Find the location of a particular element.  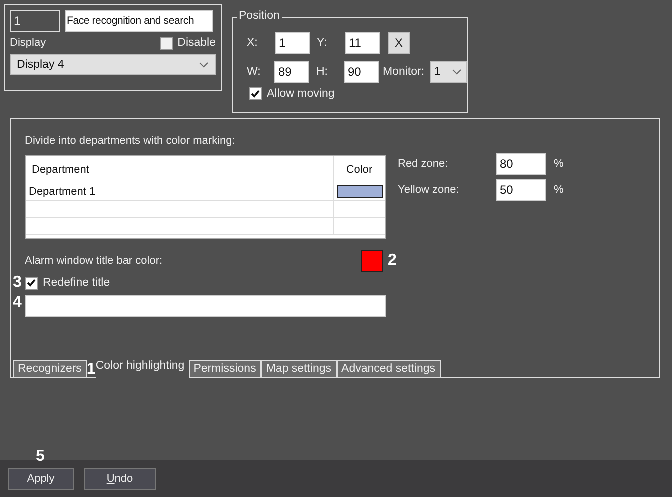

monitor-label: Monitor: is located at coordinates (403, 72).